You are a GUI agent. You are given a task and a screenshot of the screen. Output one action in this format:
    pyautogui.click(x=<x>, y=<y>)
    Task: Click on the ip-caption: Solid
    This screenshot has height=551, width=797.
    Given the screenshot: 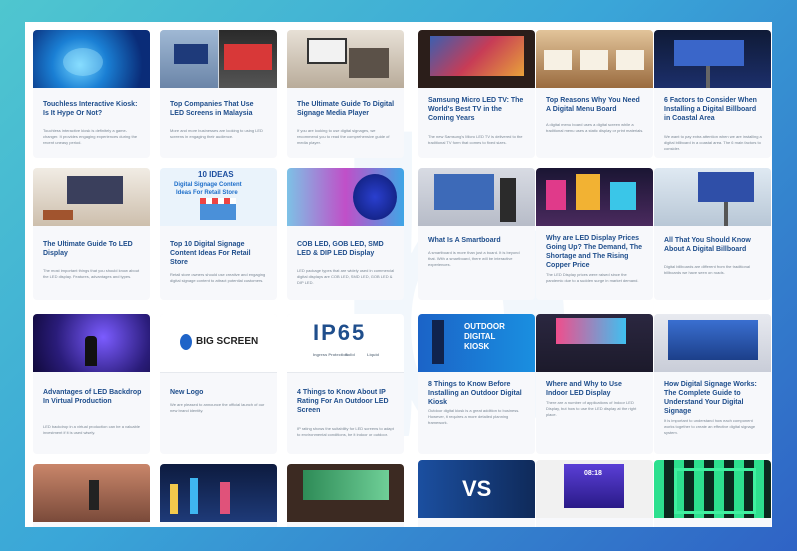 What is the action you would take?
    pyautogui.click(x=350, y=354)
    